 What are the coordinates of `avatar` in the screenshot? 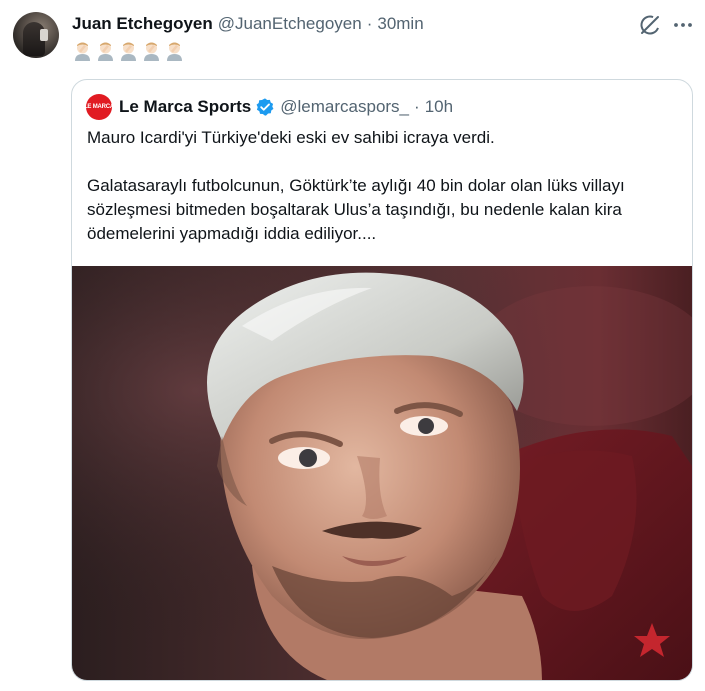 It's located at (36, 35).